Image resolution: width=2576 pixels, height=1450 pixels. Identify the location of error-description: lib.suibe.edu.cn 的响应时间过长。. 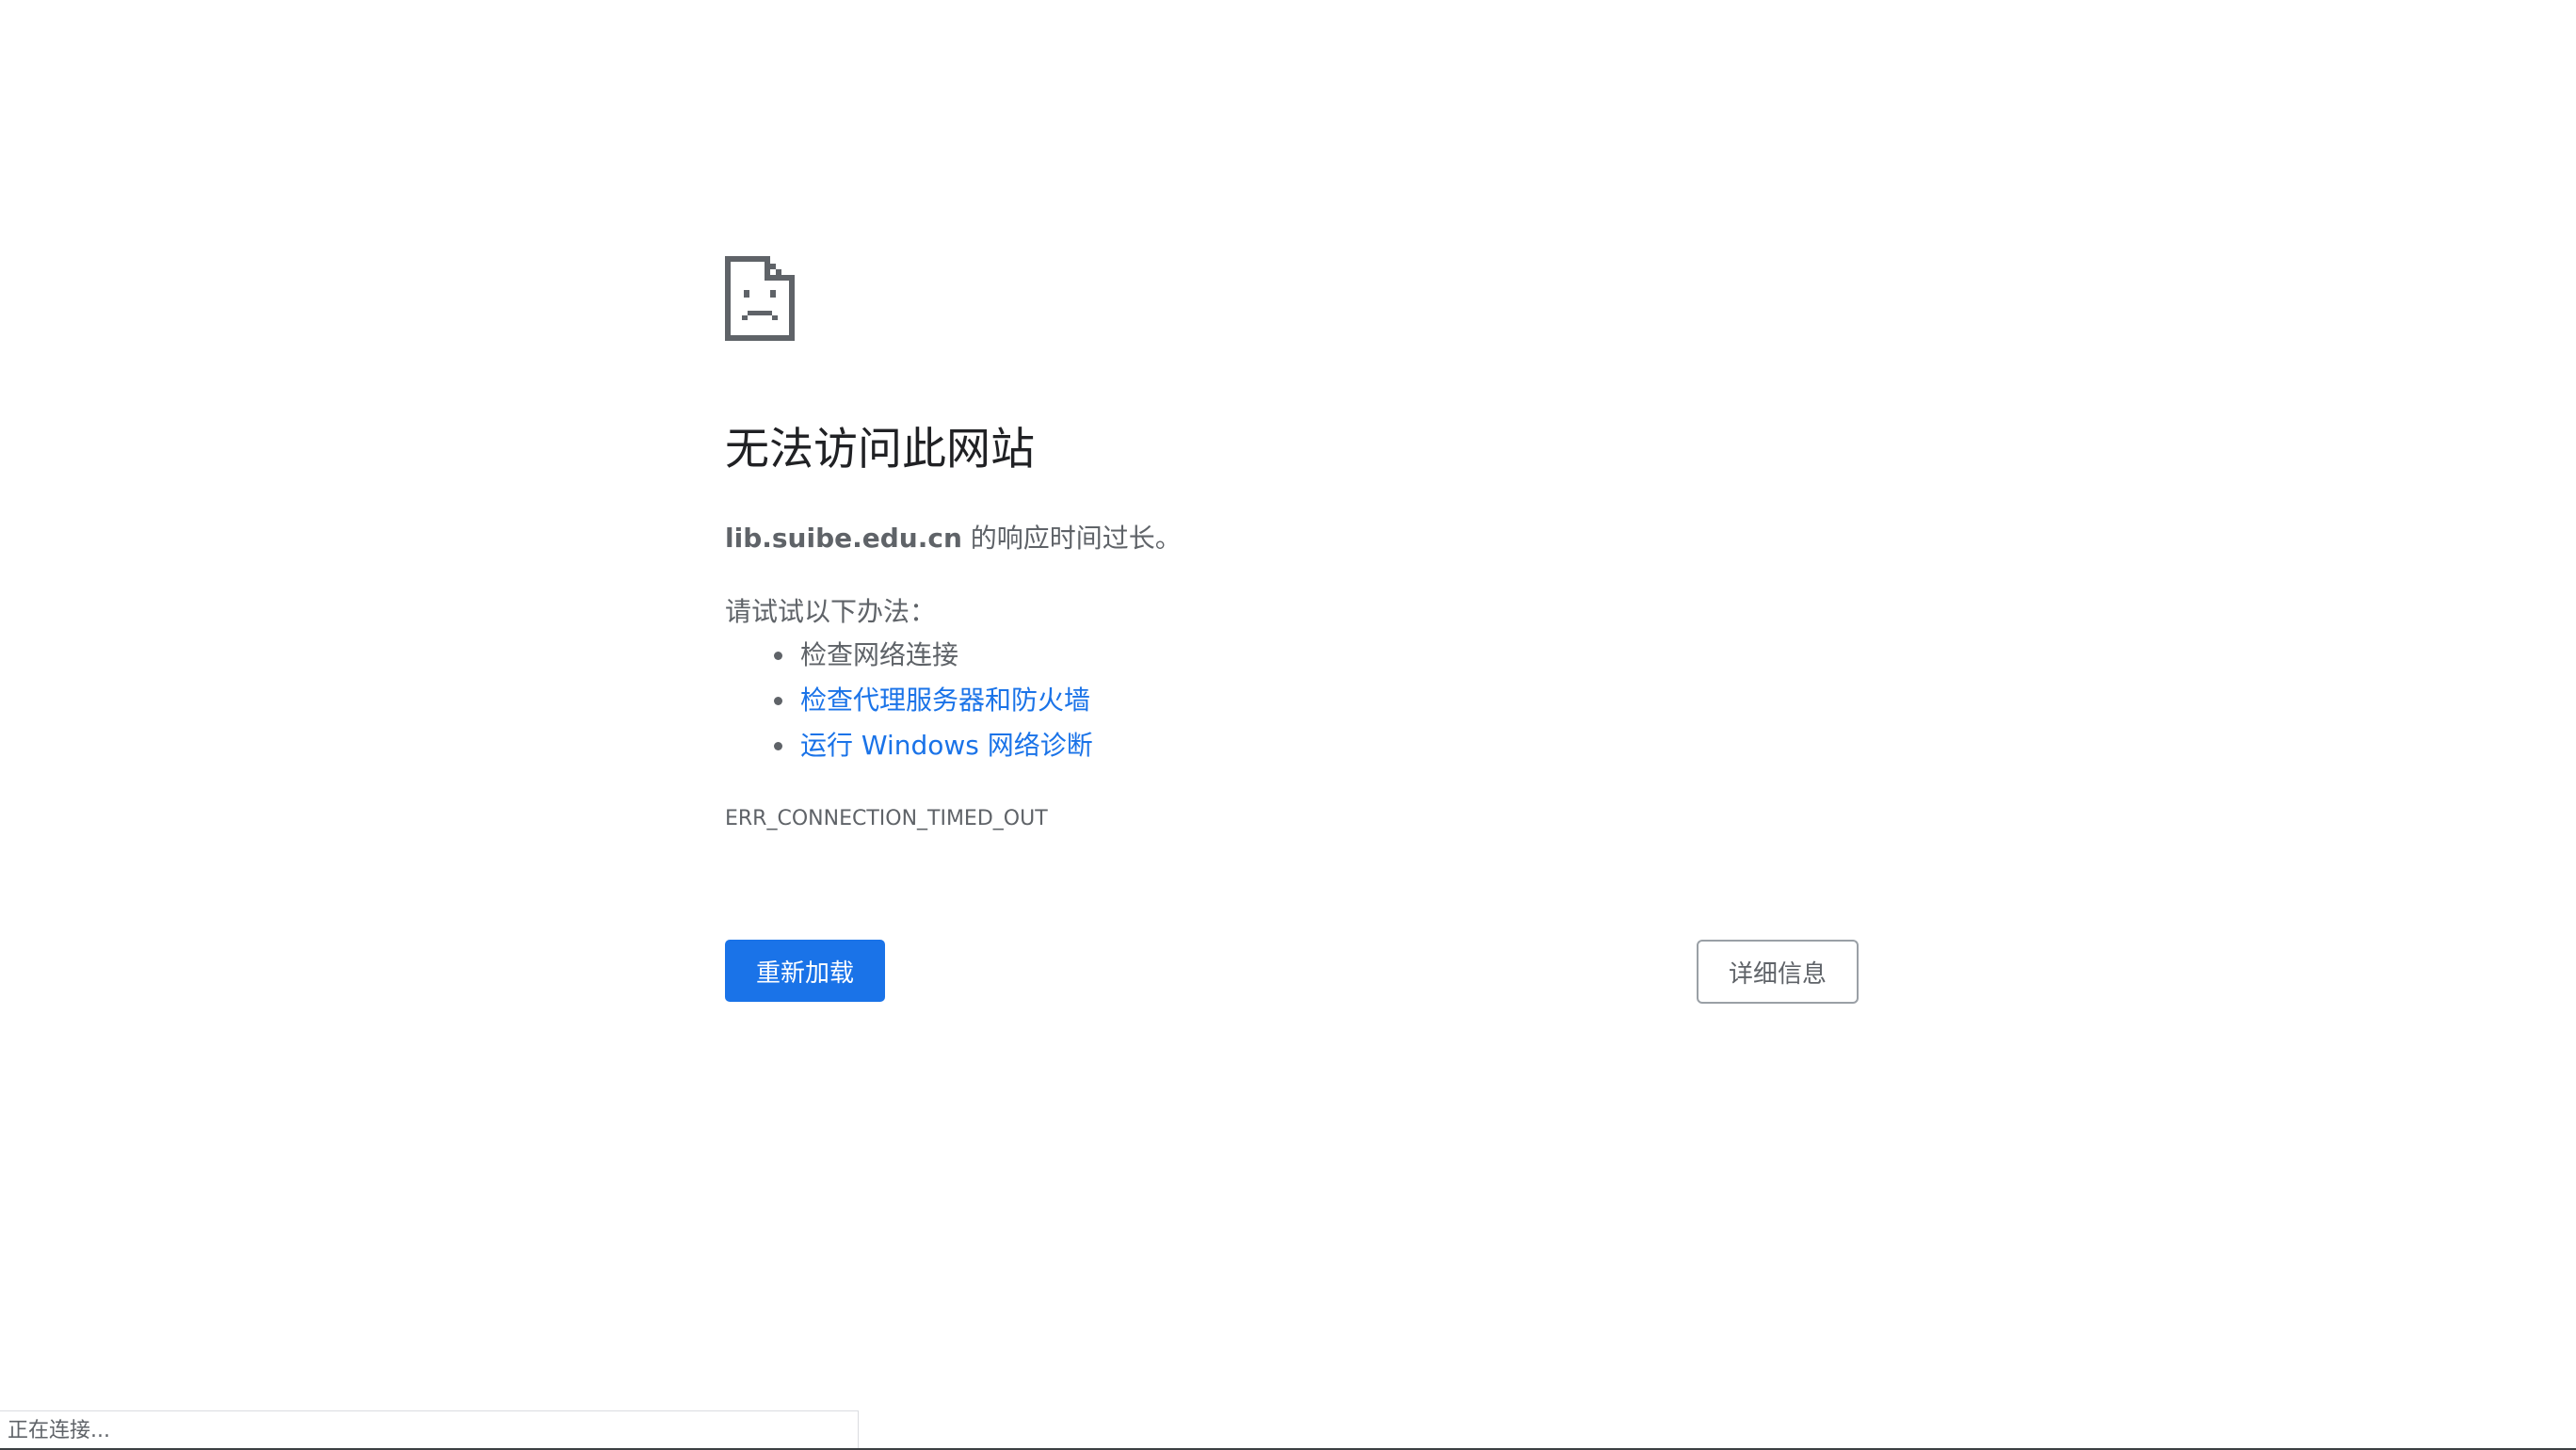
(953, 537).